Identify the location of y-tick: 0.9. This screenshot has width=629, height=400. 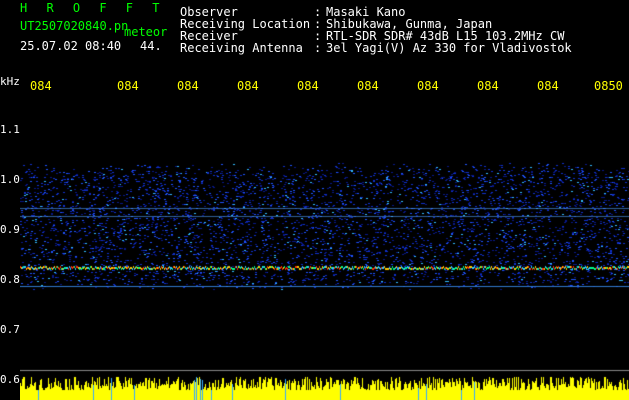
(10, 229).